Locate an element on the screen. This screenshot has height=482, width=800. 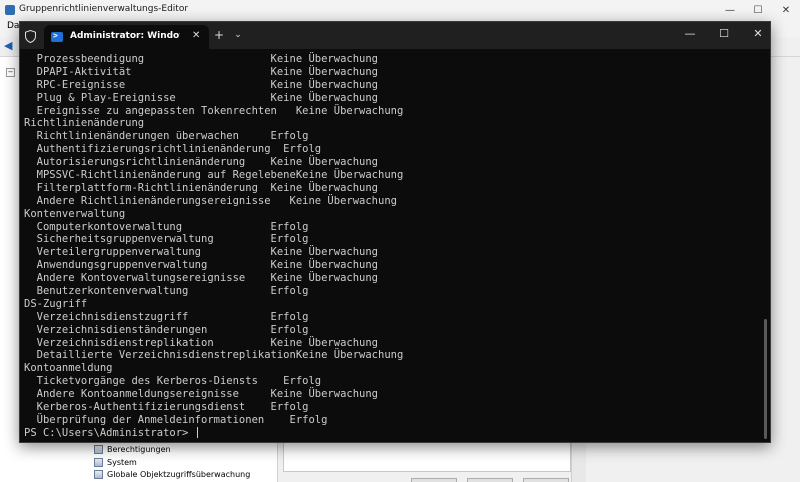
terminal-line: Verzeichnisdienstzugriff Erfolg is located at coordinates (166, 316).